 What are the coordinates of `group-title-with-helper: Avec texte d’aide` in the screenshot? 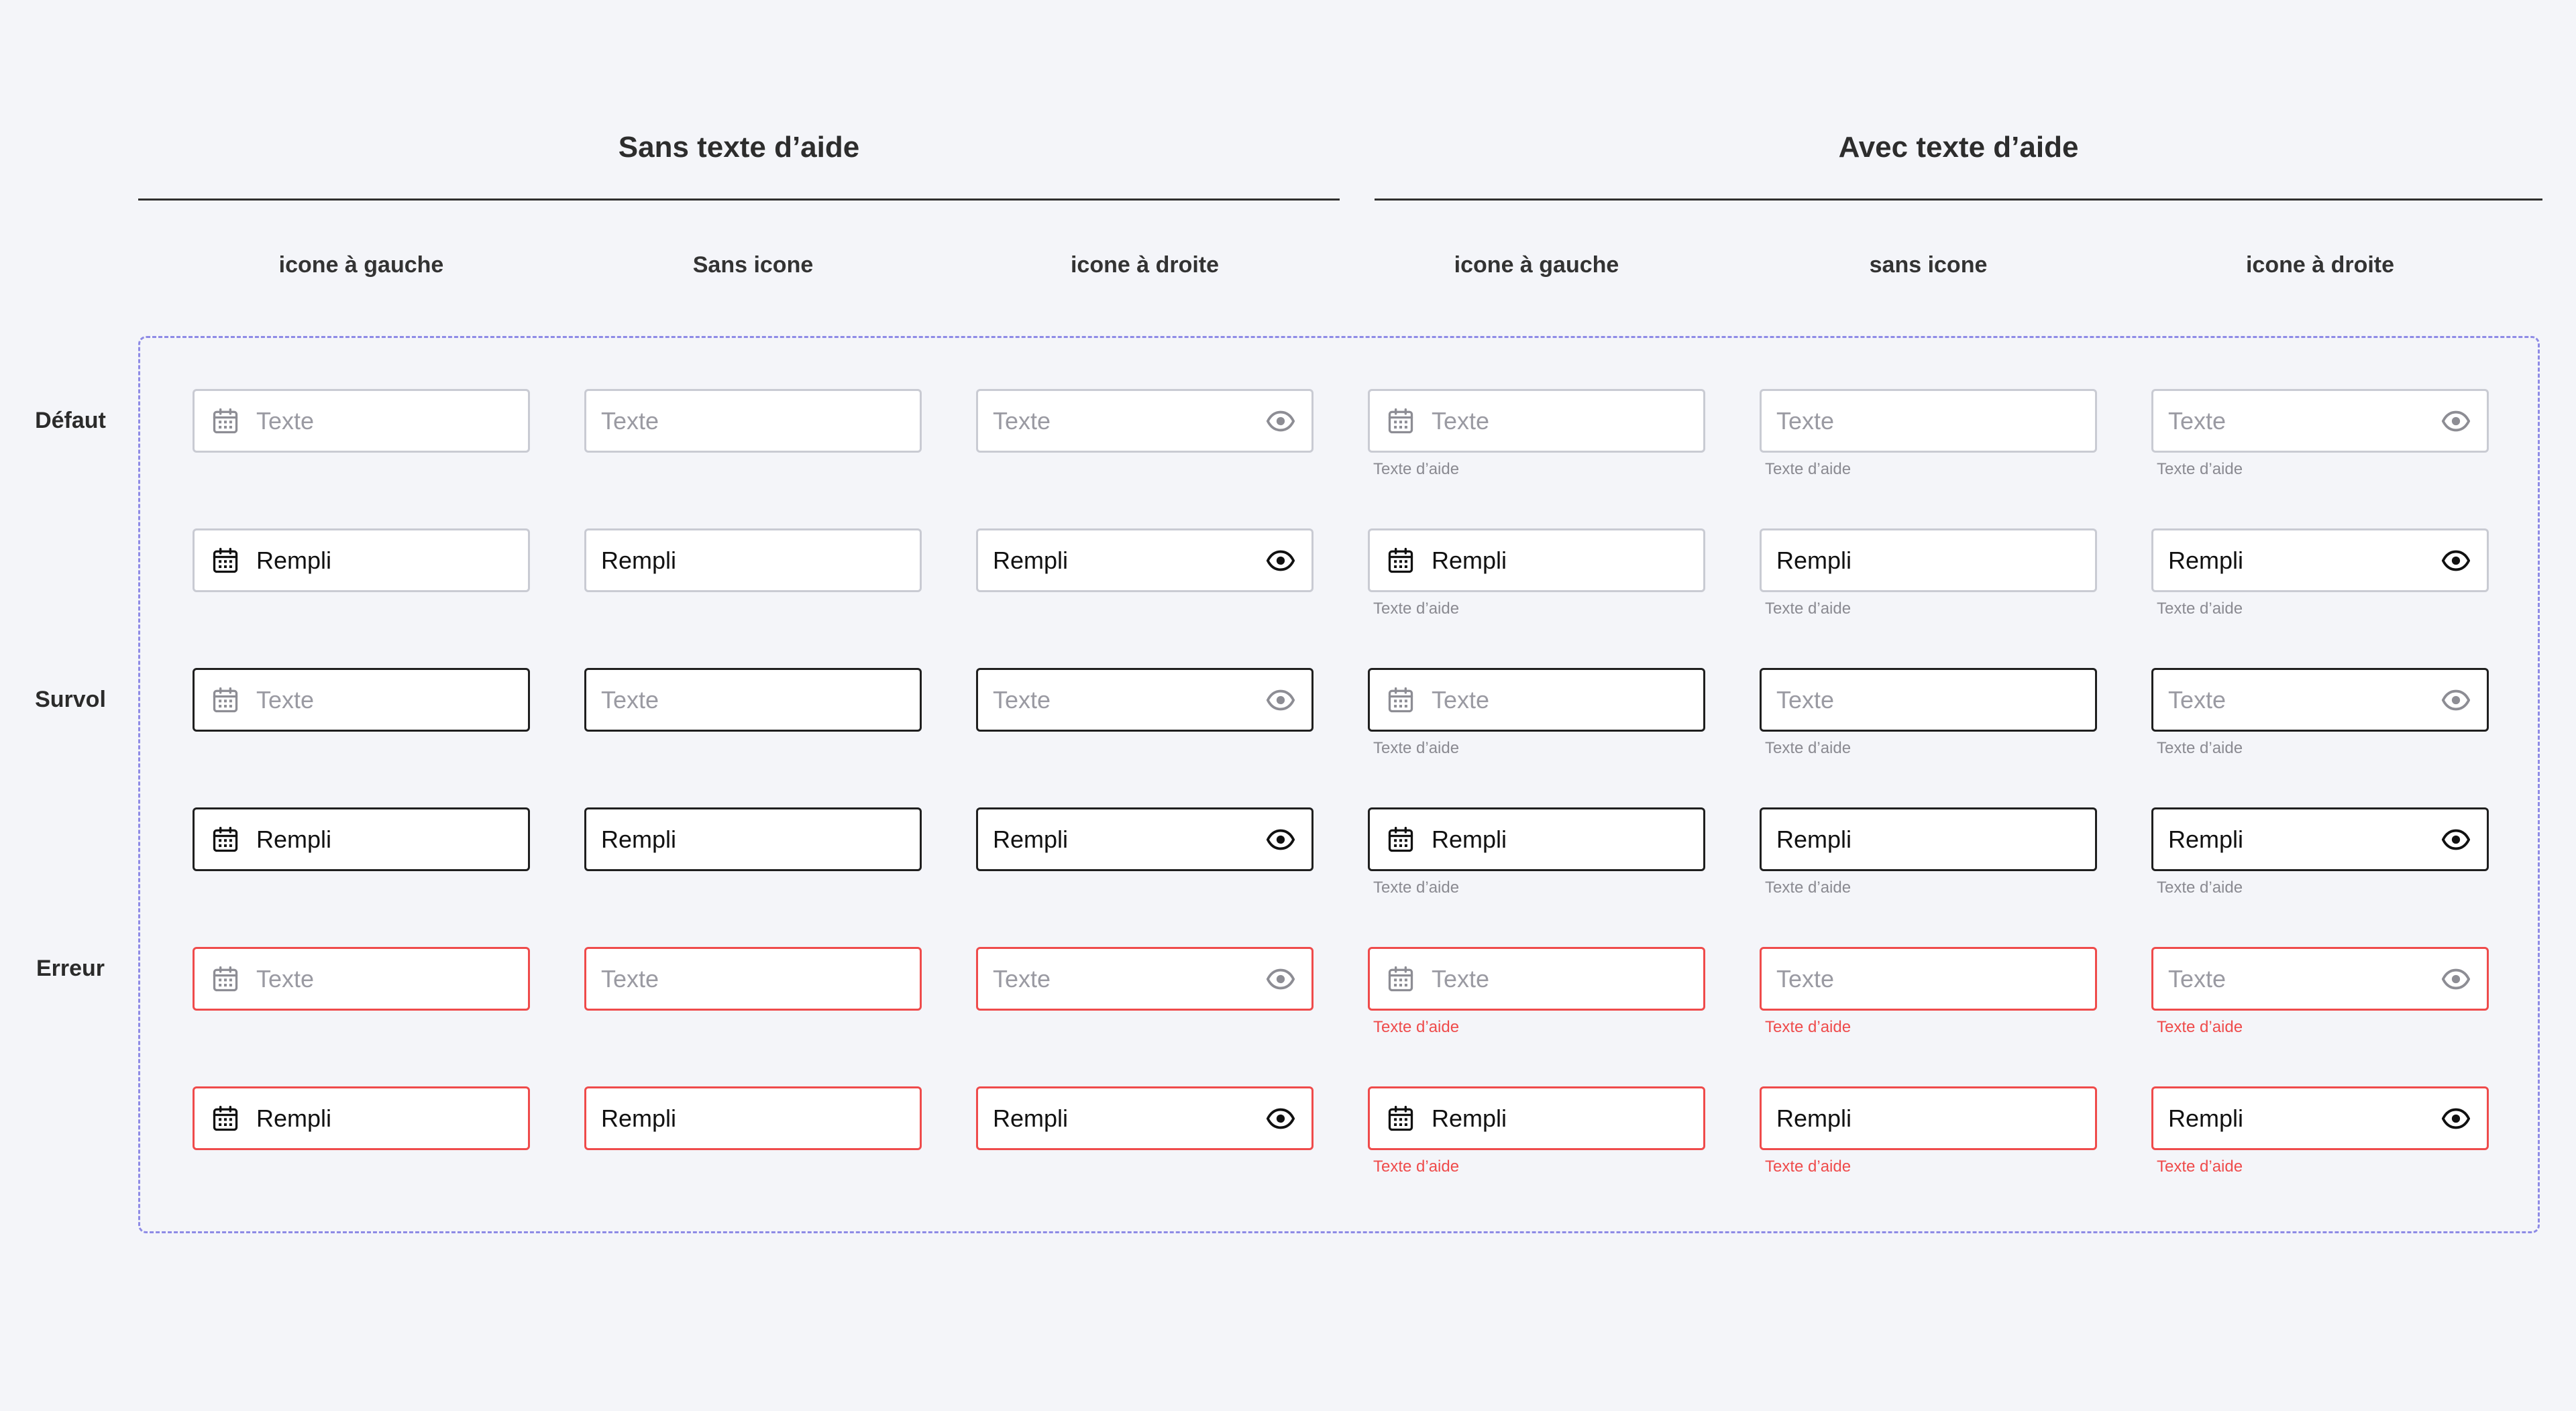 It's located at (1958, 147).